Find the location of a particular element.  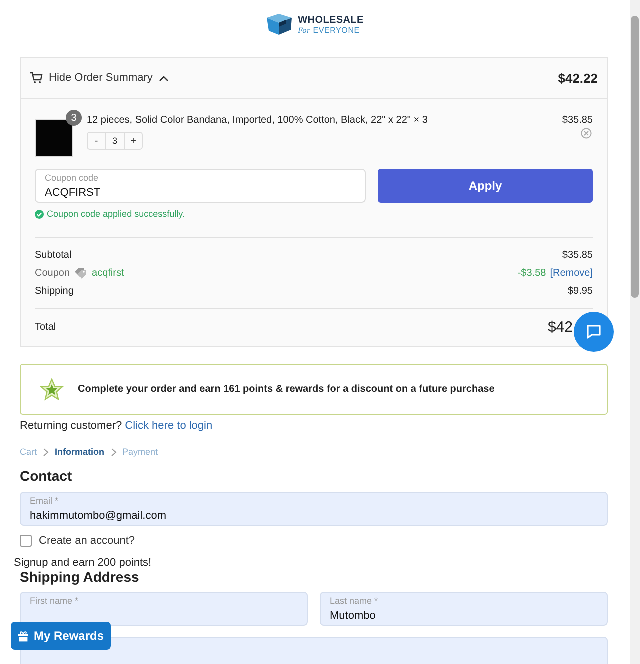

tag-icon is located at coordinates (81, 273).